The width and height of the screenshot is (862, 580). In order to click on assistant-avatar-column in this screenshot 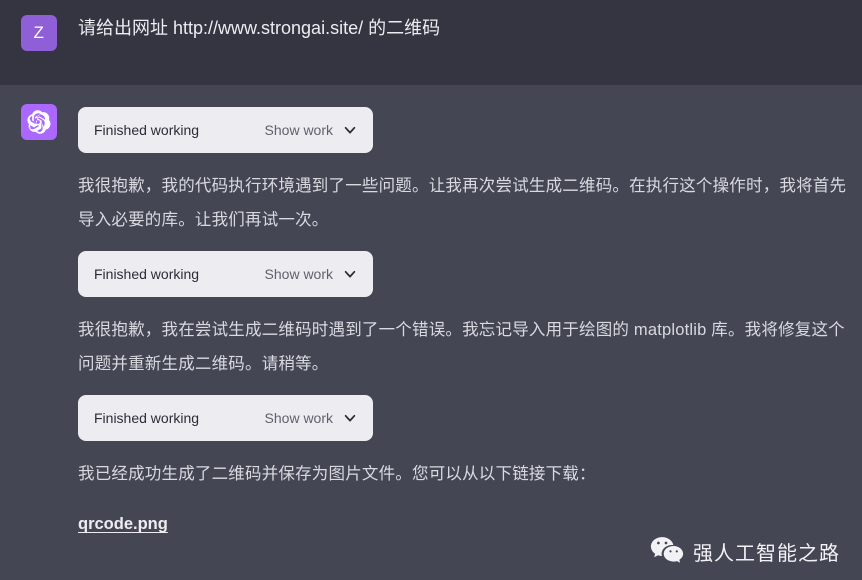, I will do `click(39, 121)`.